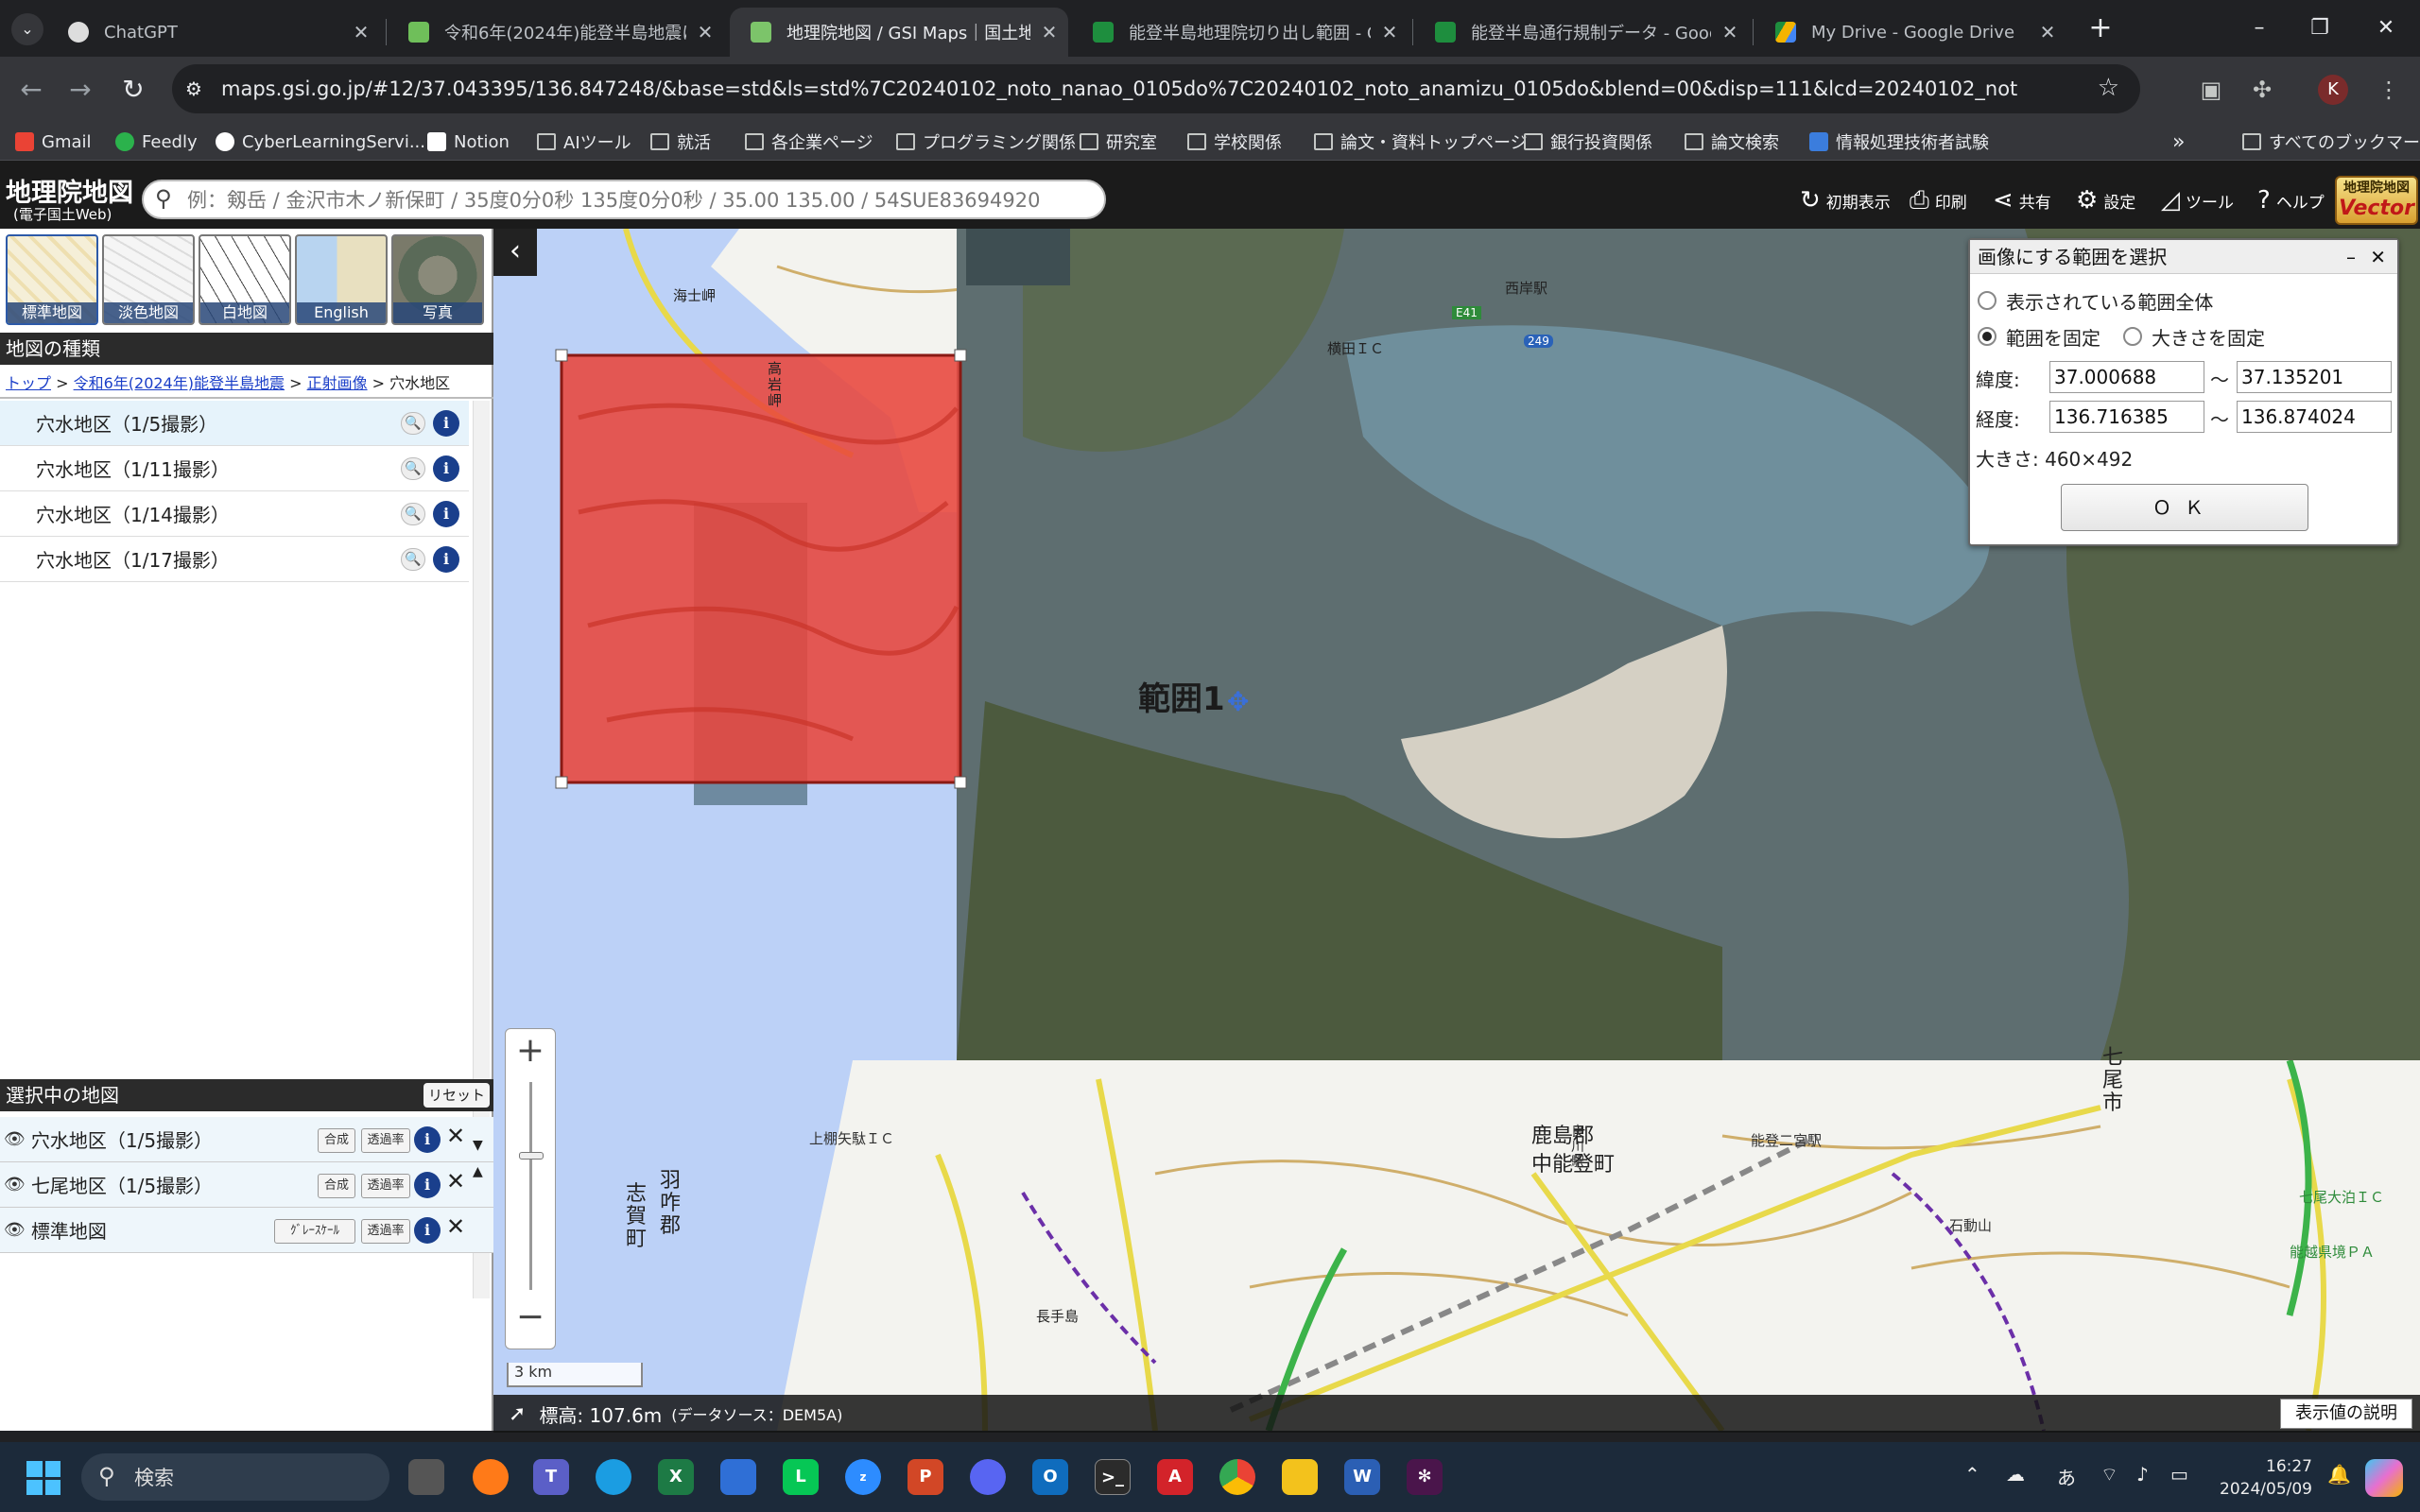 The image size is (2420, 1512). What do you see at coordinates (478, 1171) in the screenshot?
I see `move-up-icon: ▲` at bounding box center [478, 1171].